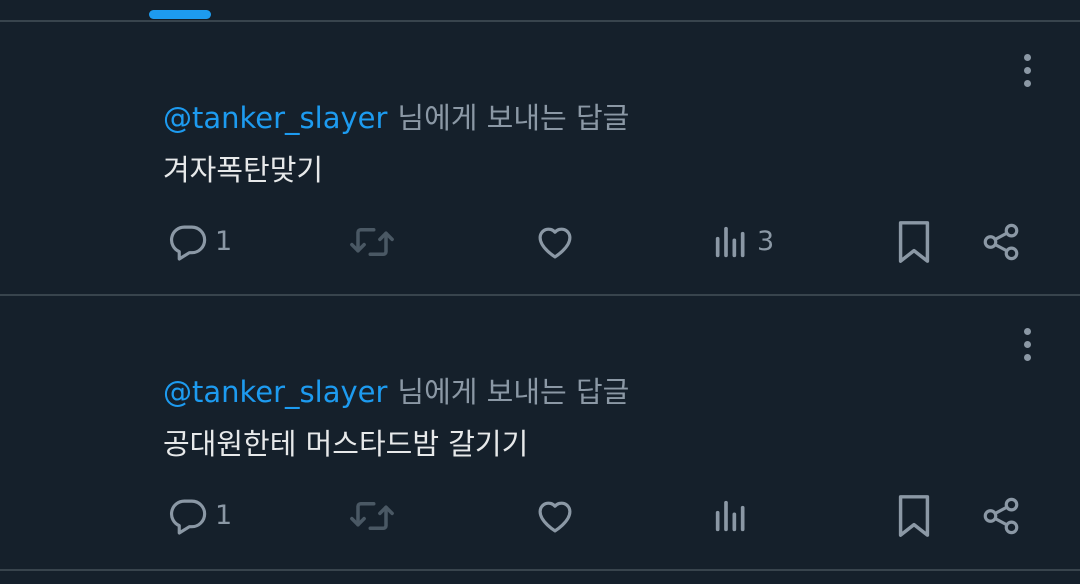 The width and height of the screenshot is (1080, 584). What do you see at coordinates (180, 14) in the screenshot?
I see `active-tab-indicator` at bounding box center [180, 14].